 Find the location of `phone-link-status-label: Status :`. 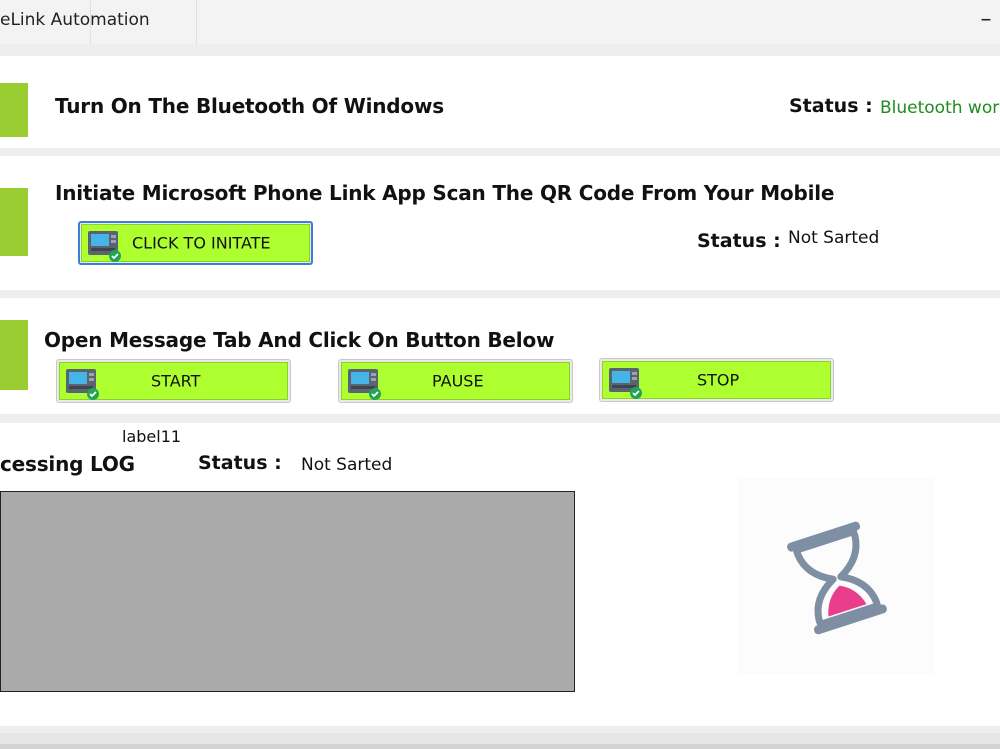

phone-link-status-label: Status : is located at coordinates (739, 241).